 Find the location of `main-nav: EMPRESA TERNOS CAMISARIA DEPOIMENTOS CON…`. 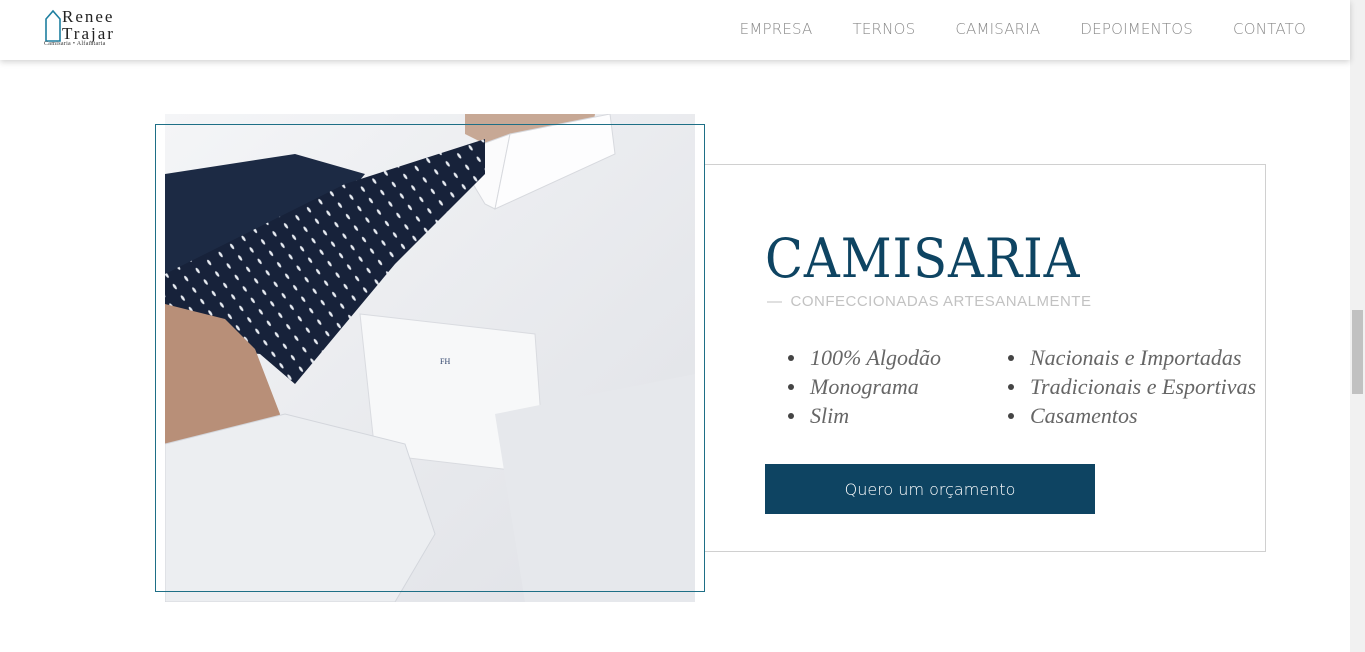

main-nav: EMPRESA TERNOS CAMISARIA DEPOIMENTOS CON… is located at coordinates (1003, 29).